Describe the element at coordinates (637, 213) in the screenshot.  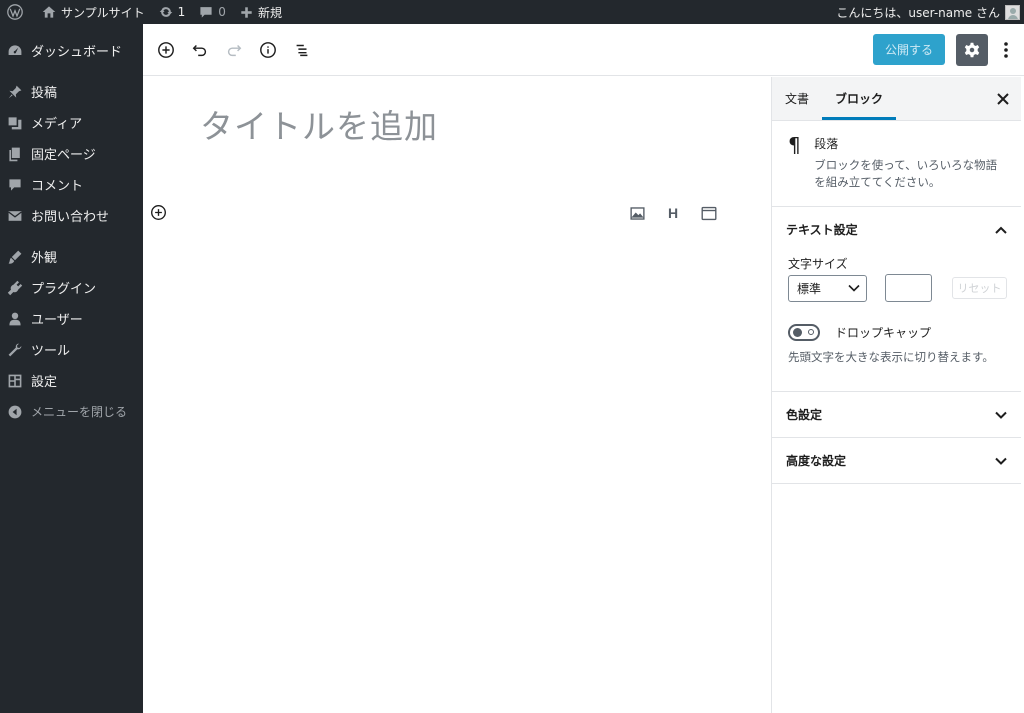
I see `add-image-block-button` at that location.